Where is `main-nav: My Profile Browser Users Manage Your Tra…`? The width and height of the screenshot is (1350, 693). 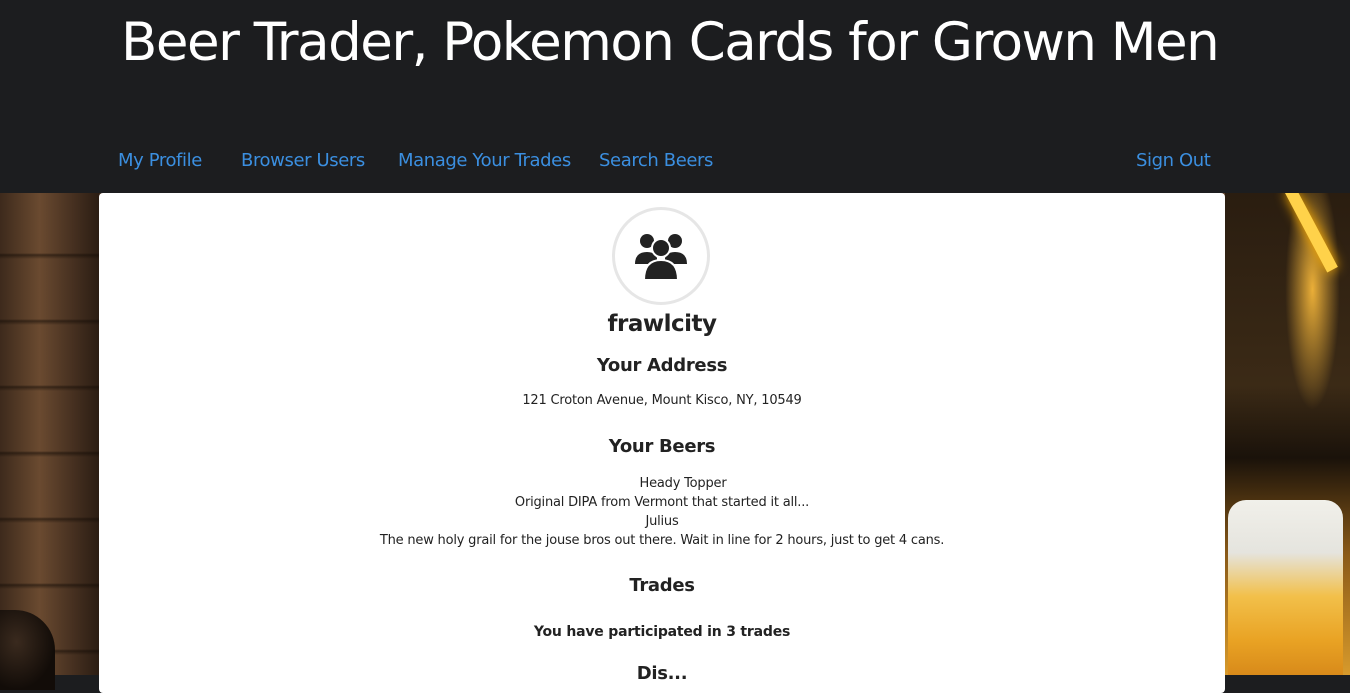 main-nav: My Profile Browser Users Manage Your Tra… is located at coordinates (675, 165).